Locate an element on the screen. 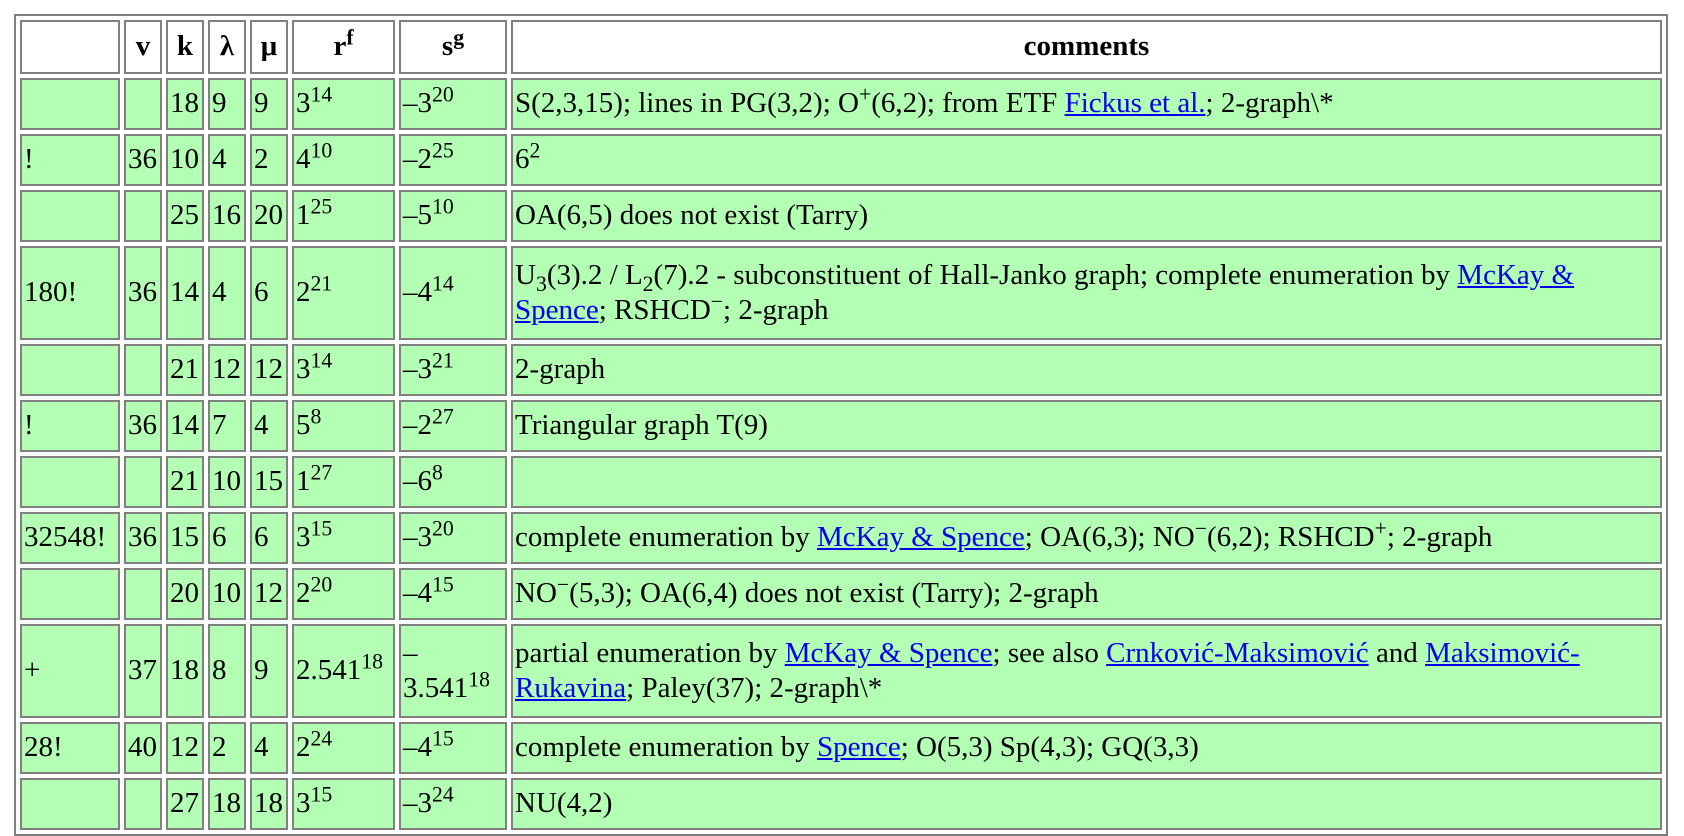  s-cell: –324 is located at coordinates (453, 804).